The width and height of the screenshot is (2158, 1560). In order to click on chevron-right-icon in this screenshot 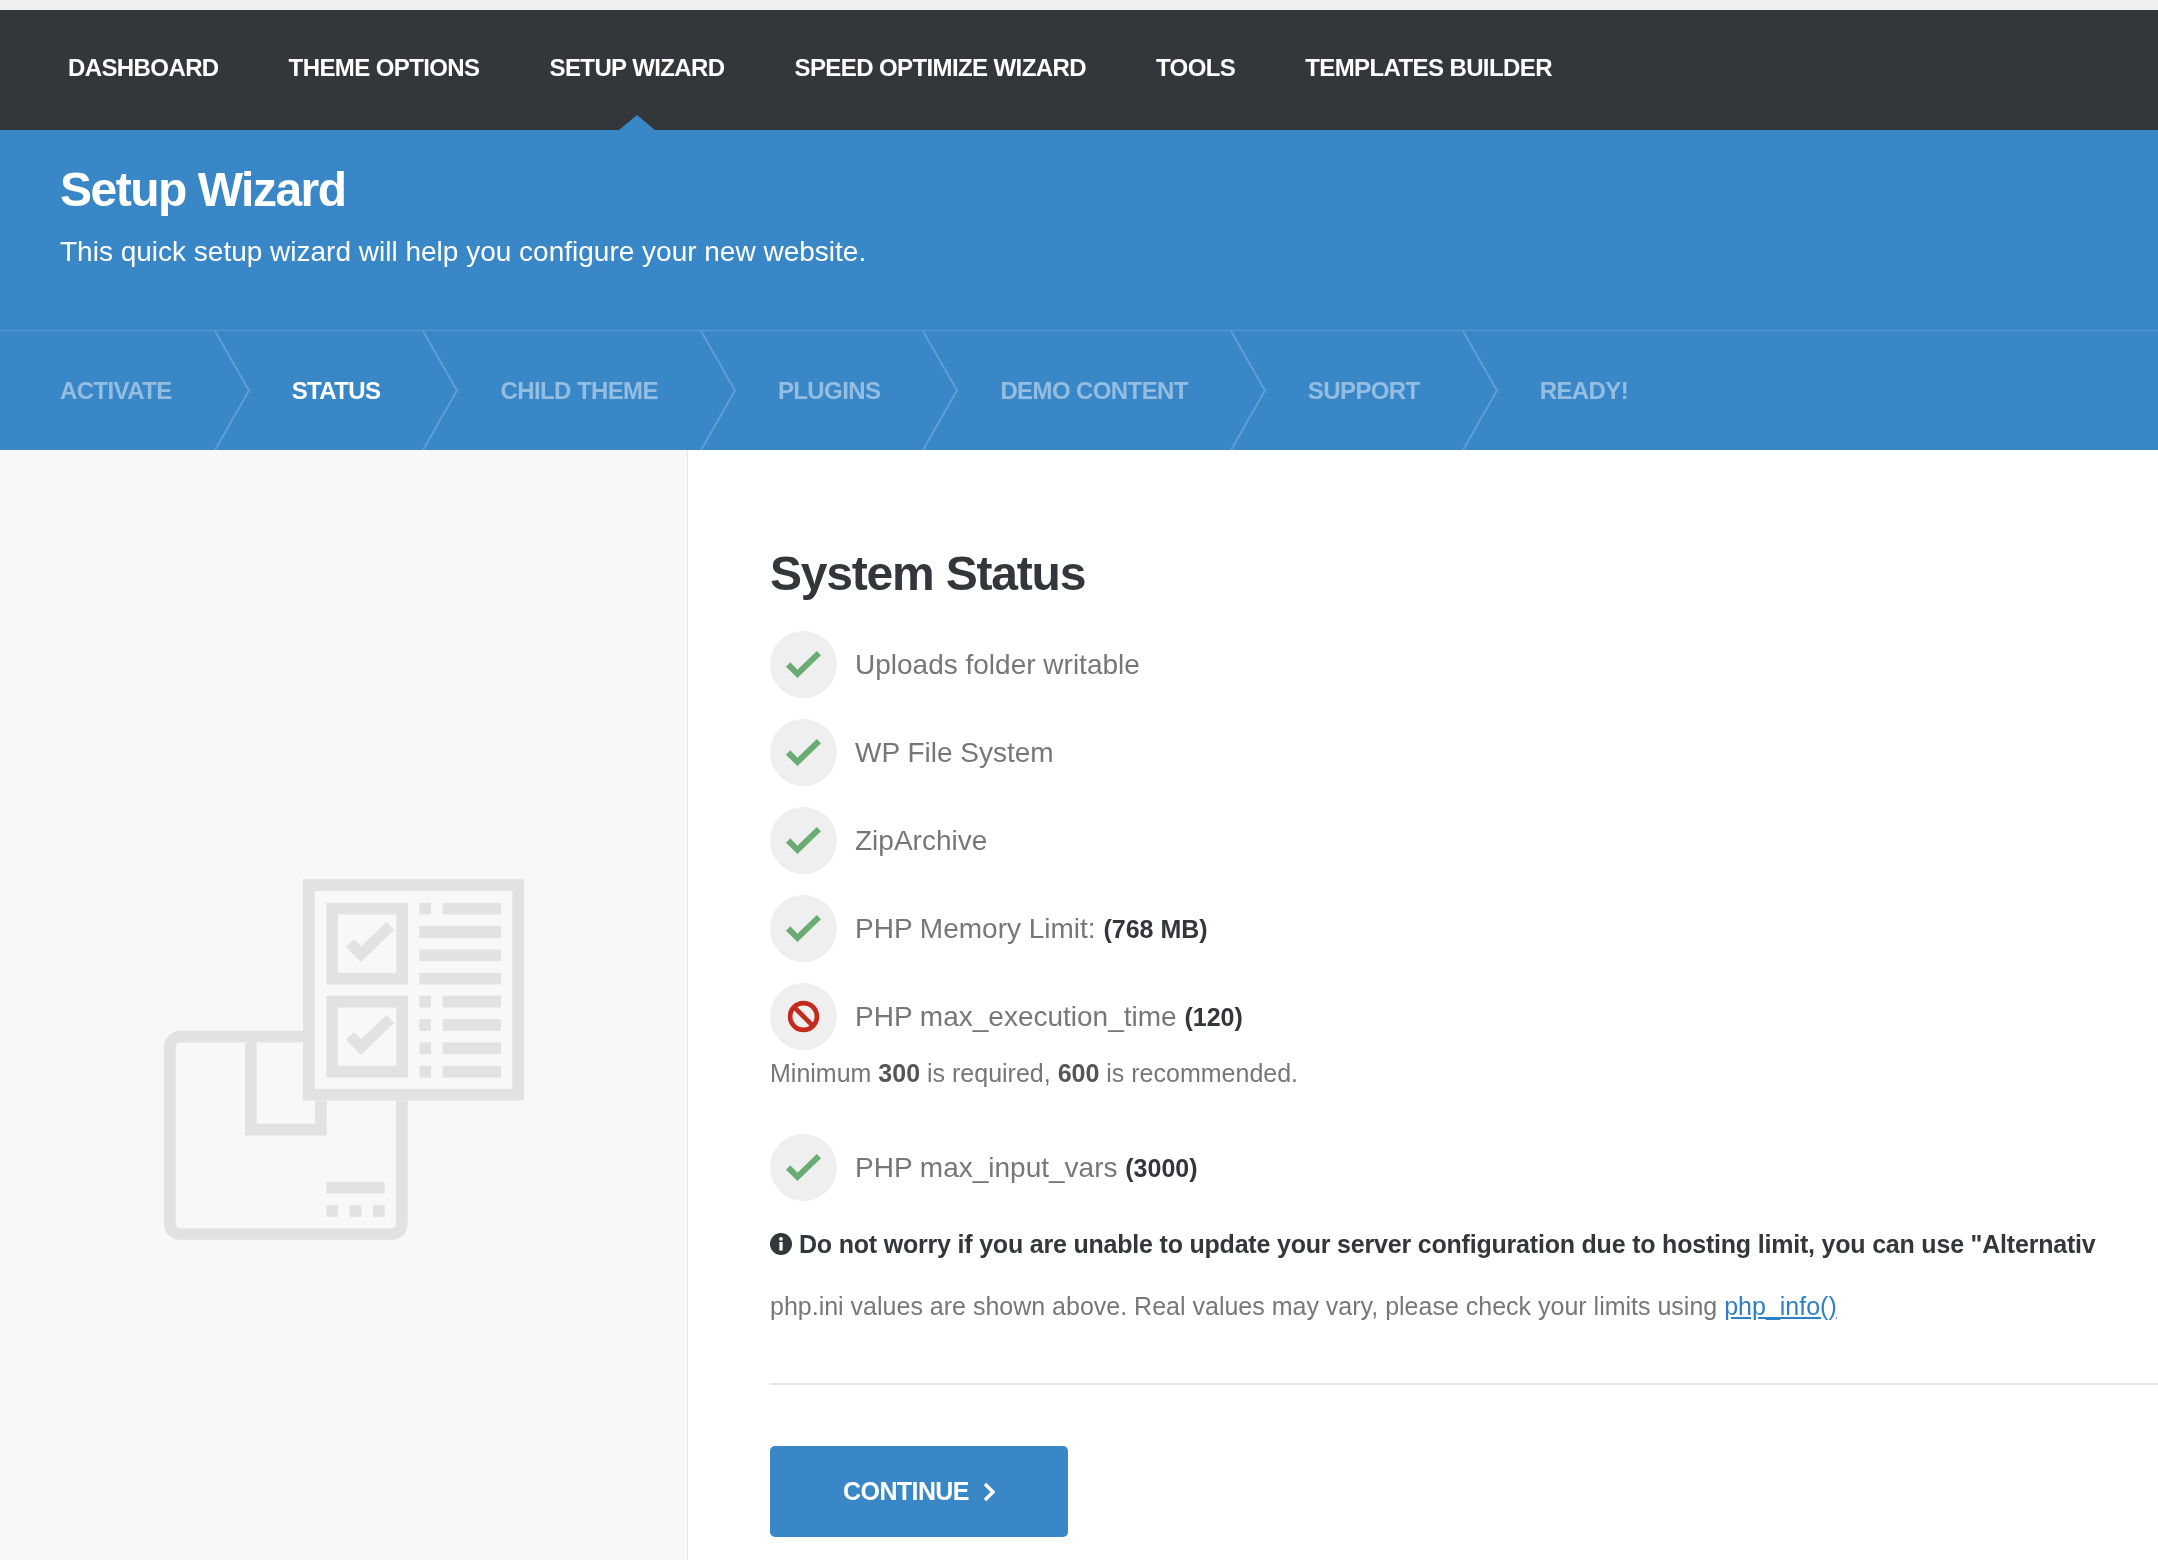, I will do `click(988, 1491)`.